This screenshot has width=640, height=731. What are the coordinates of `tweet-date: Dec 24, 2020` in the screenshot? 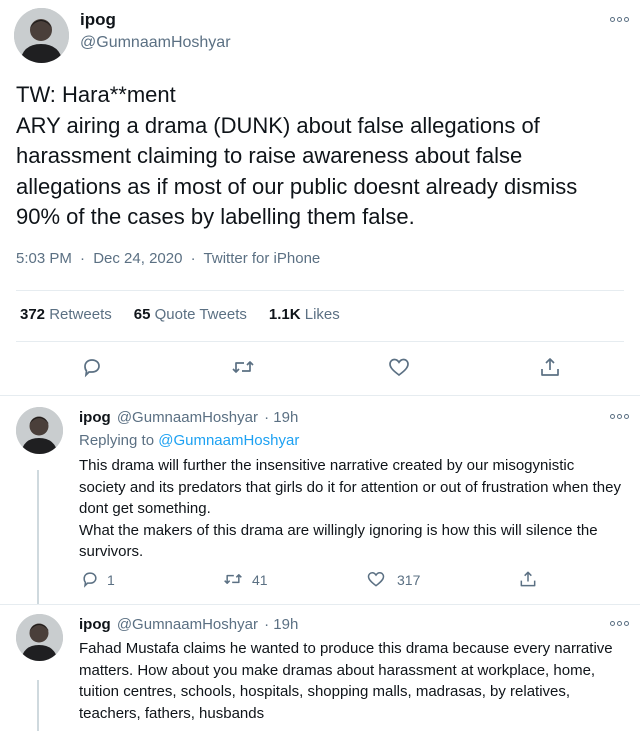 It's located at (137, 258).